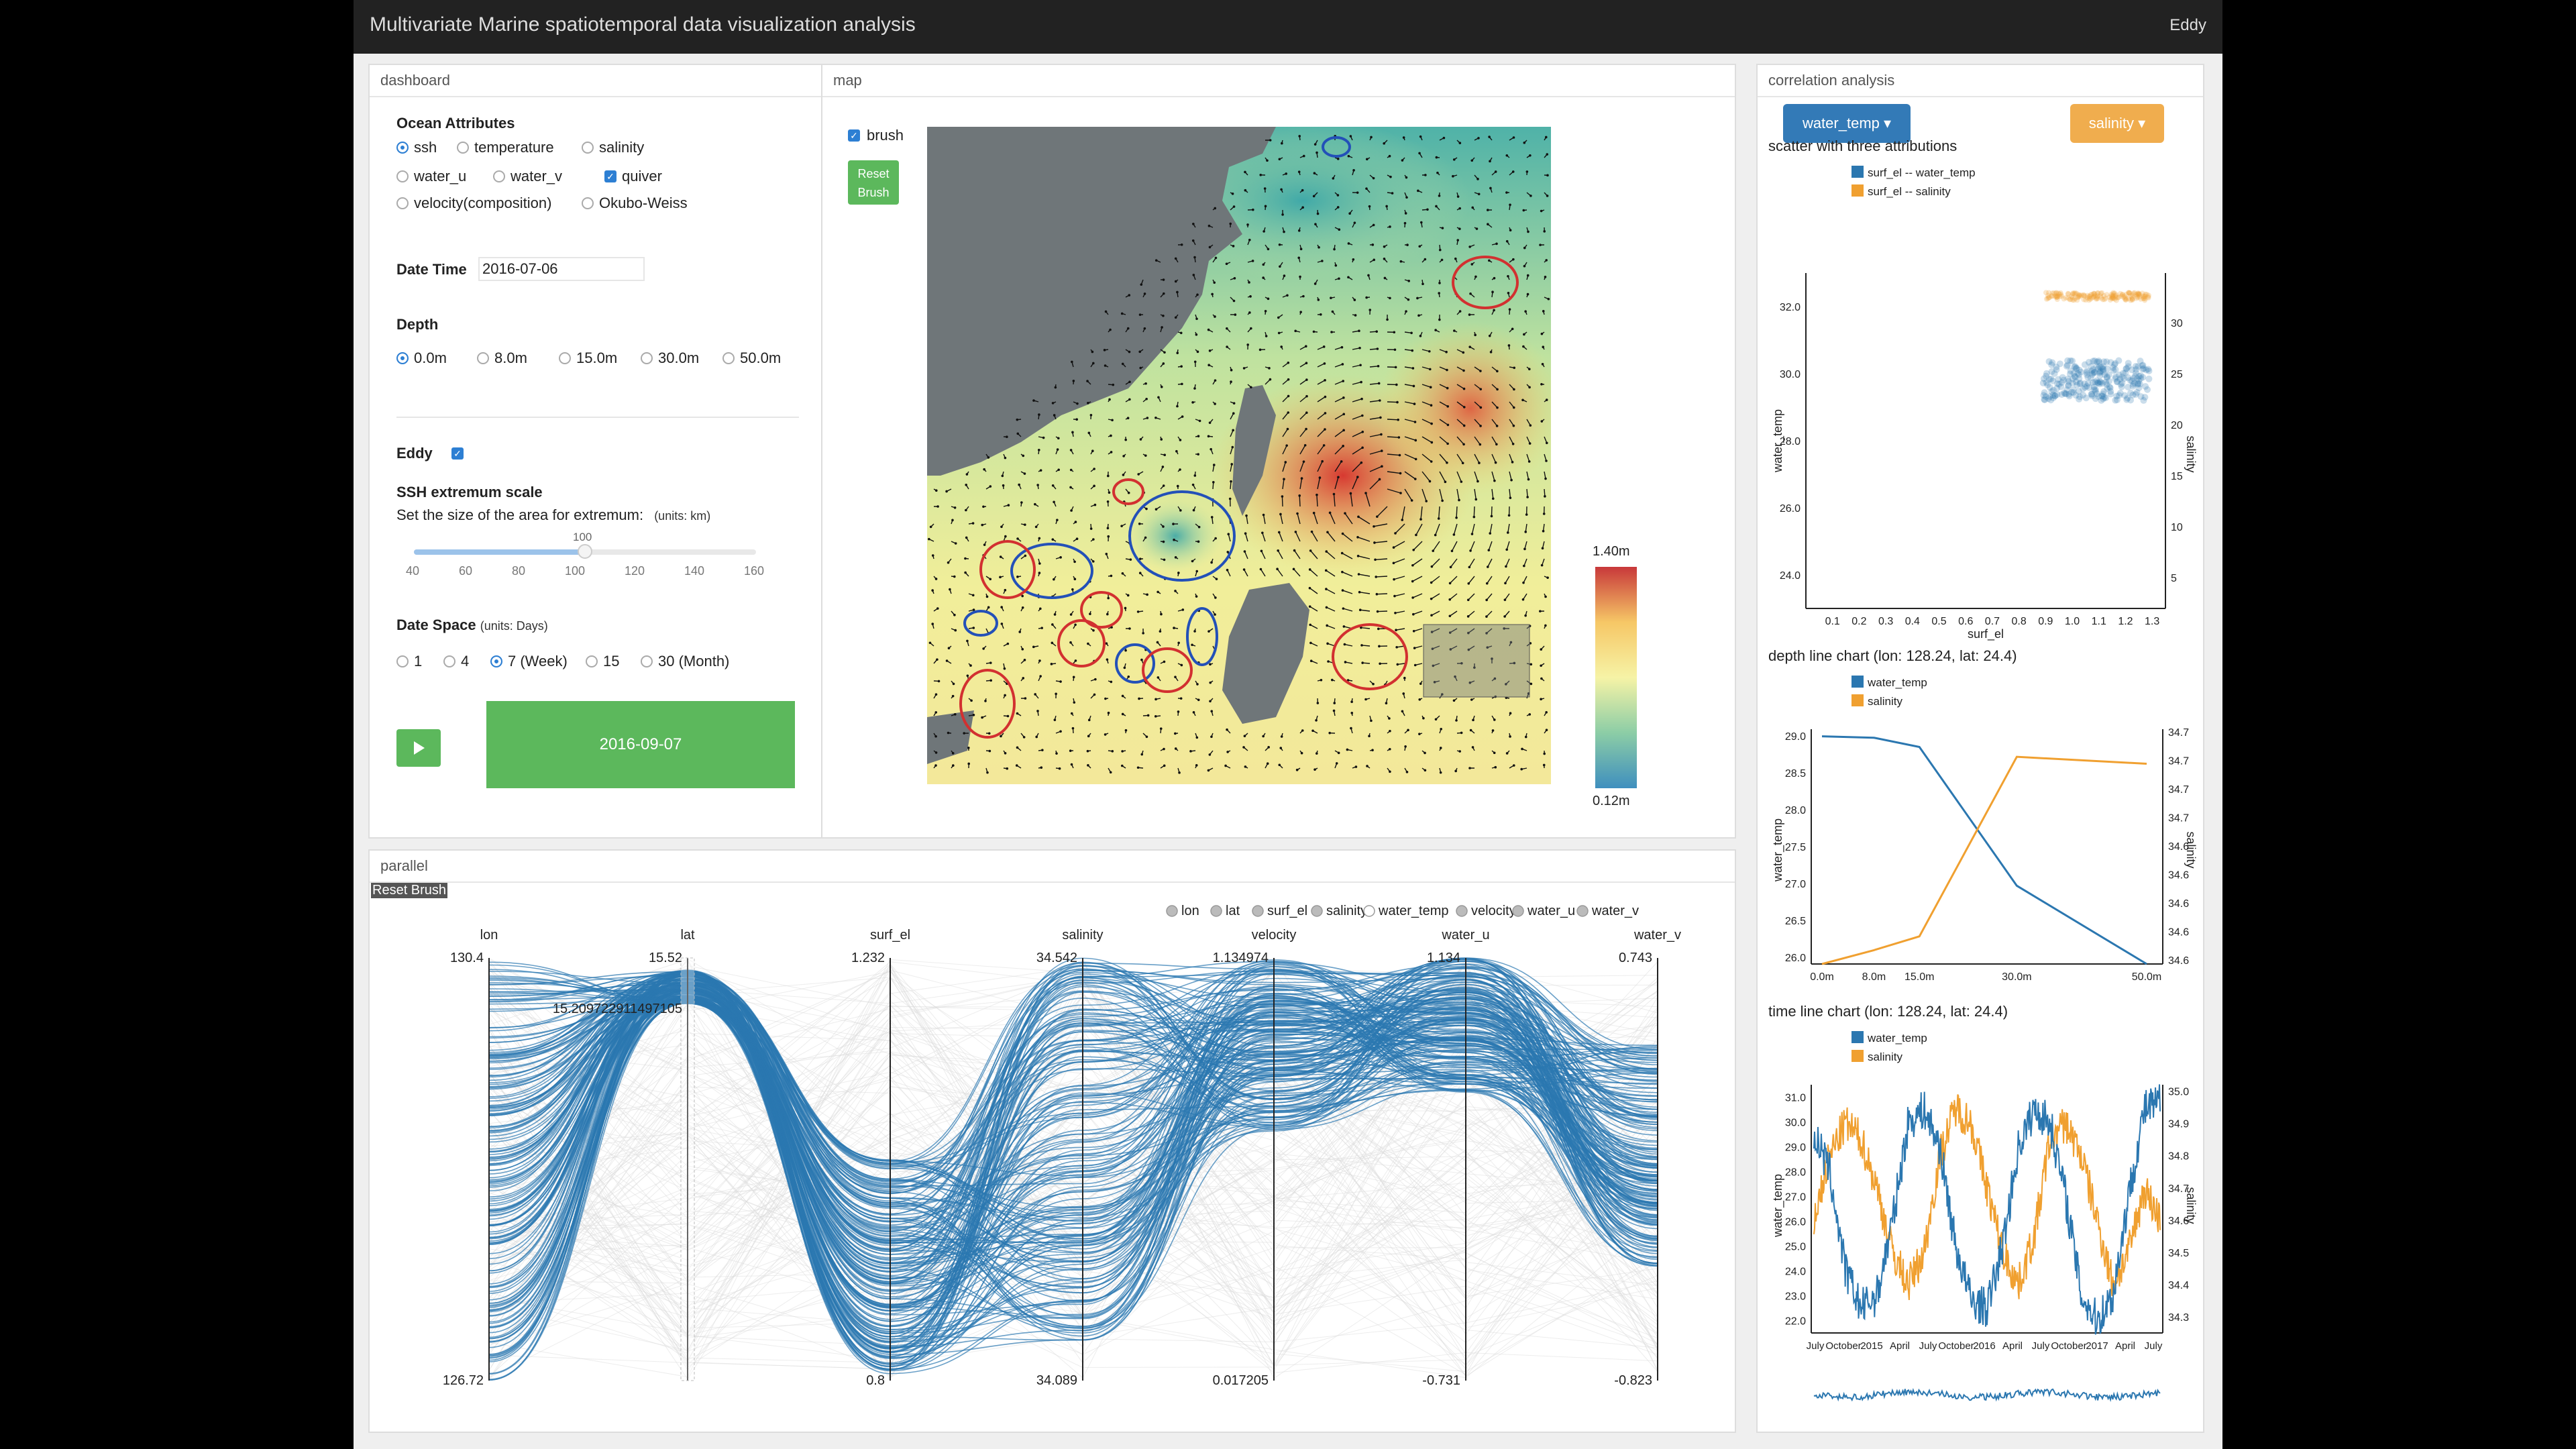  I want to click on radio-water-u-label: water_u, so click(440, 176).